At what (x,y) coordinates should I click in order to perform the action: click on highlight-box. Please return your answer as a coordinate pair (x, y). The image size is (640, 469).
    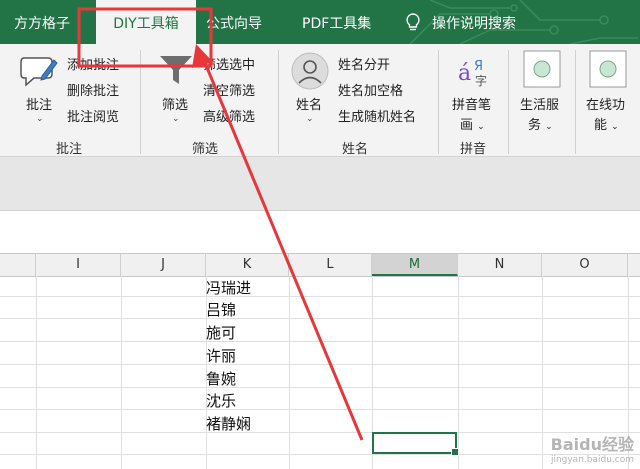
    Looking at the image, I should click on (145, 37).